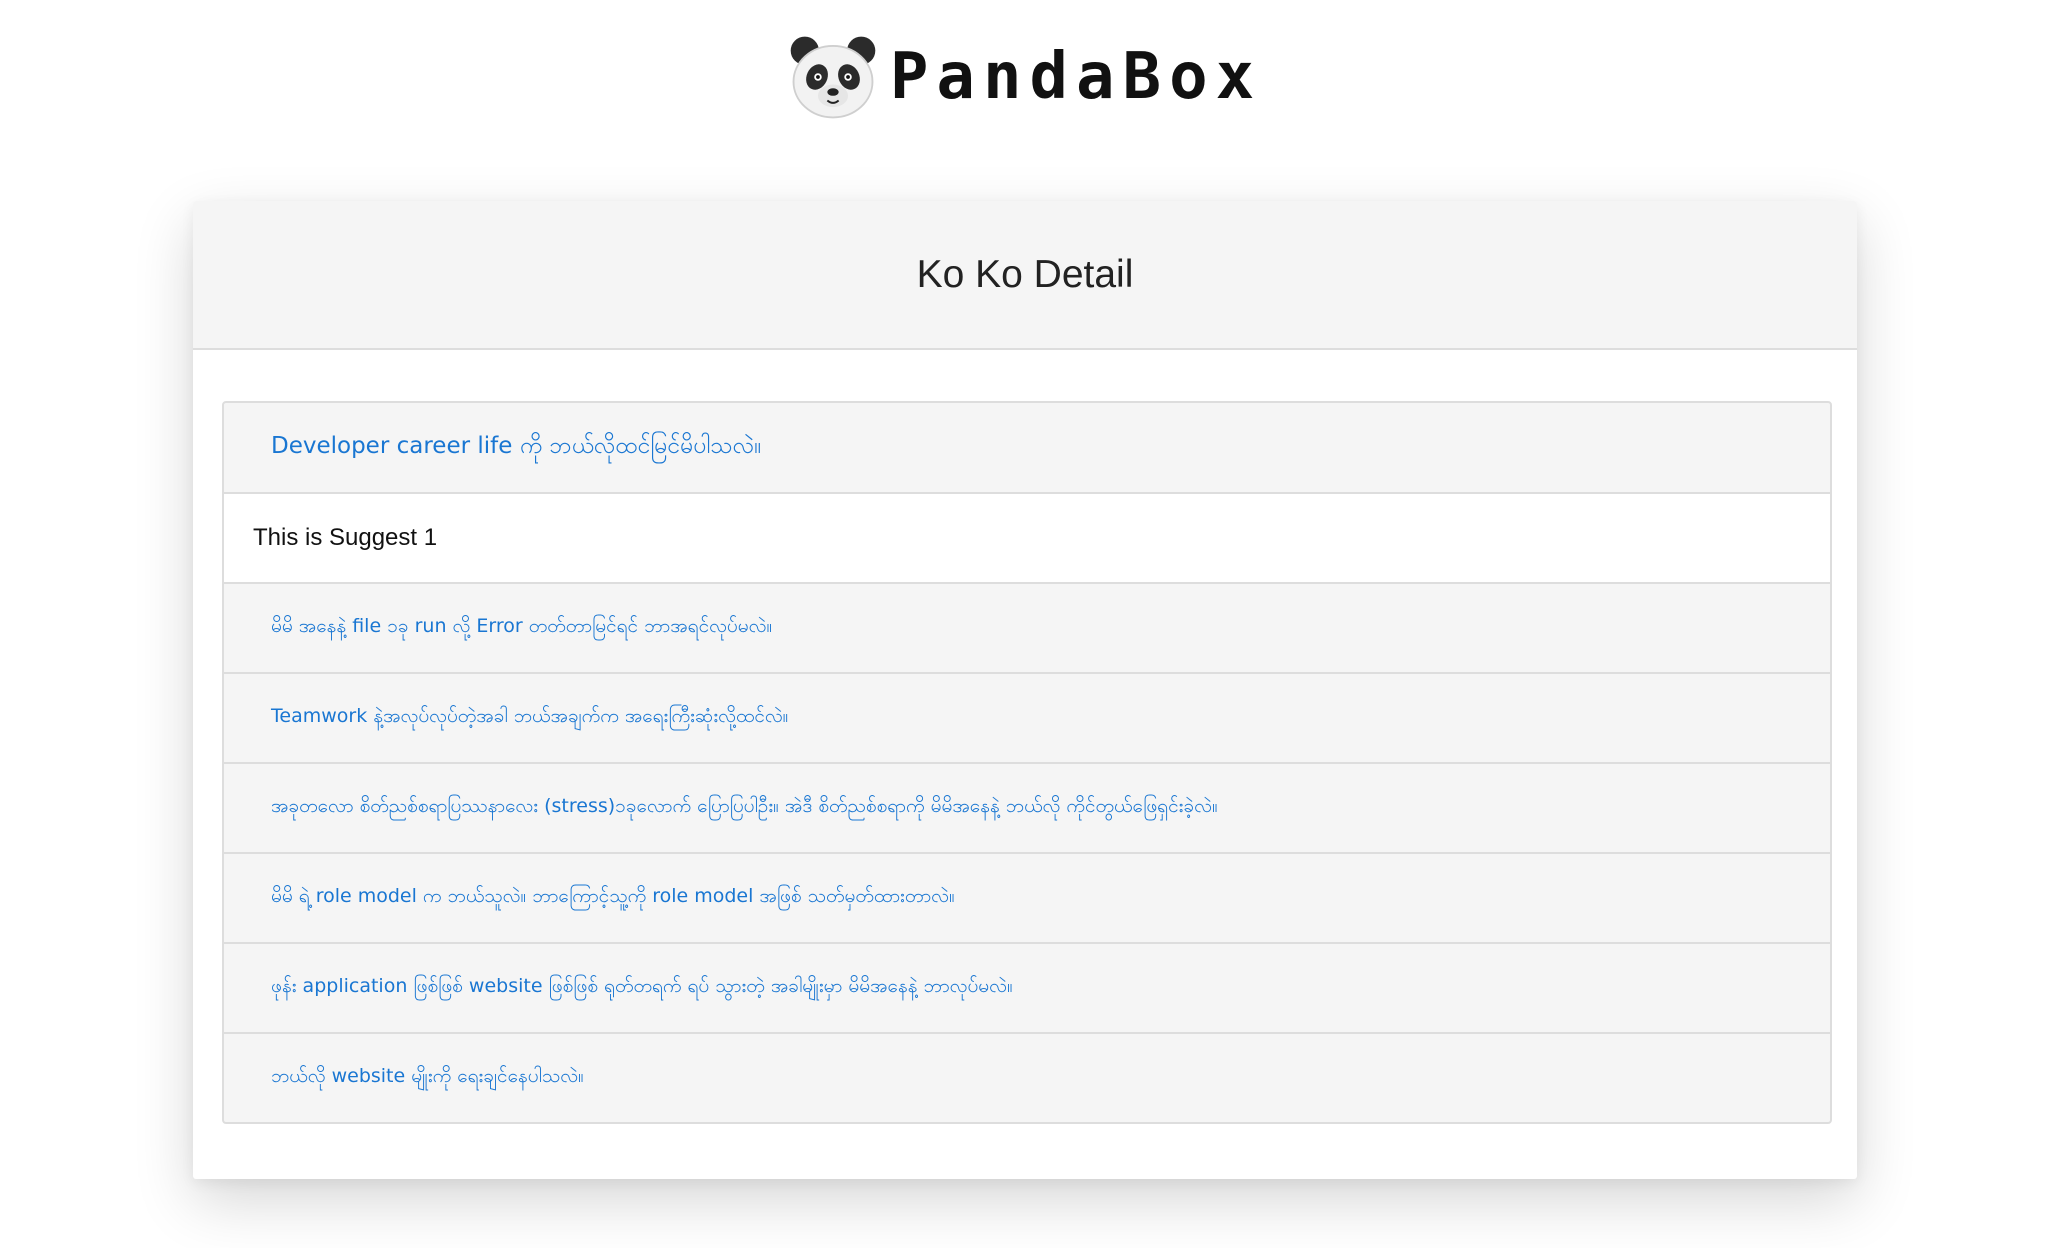 The height and width of the screenshot is (1248, 2048). I want to click on panda-face-icon, so click(833, 77).